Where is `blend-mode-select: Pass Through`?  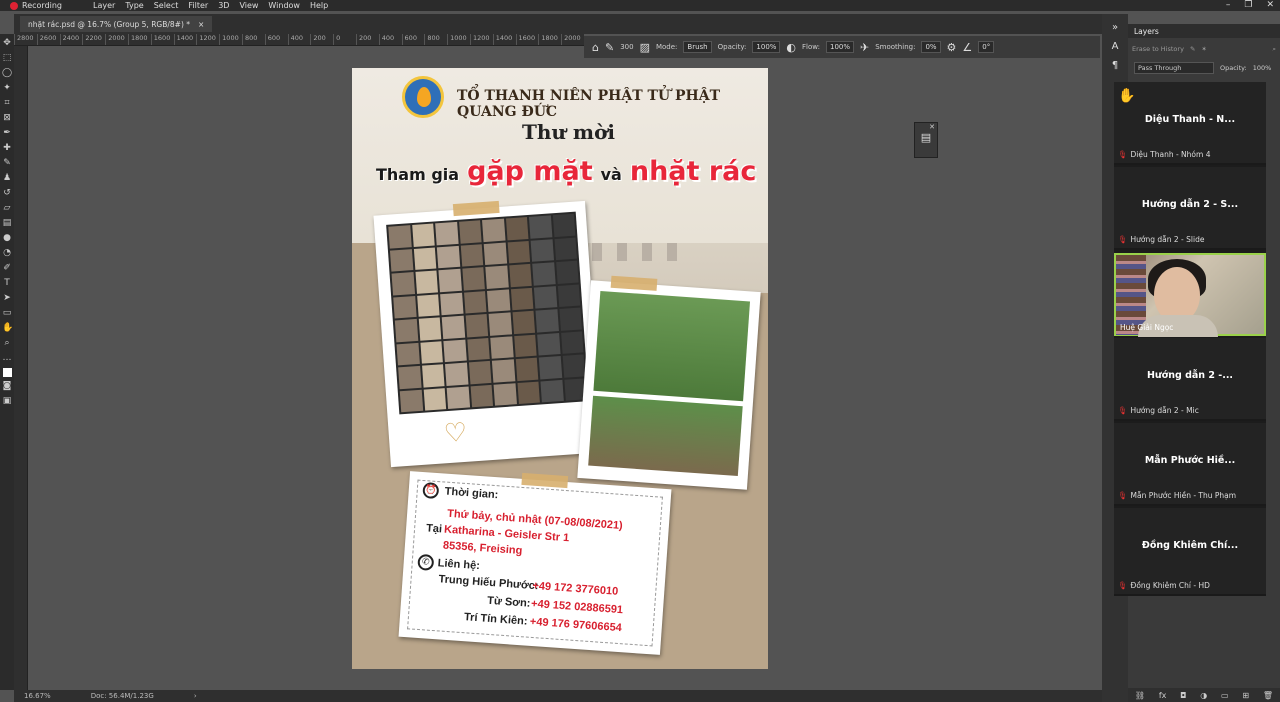 blend-mode-select: Pass Through is located at coordinates (1174, 68).